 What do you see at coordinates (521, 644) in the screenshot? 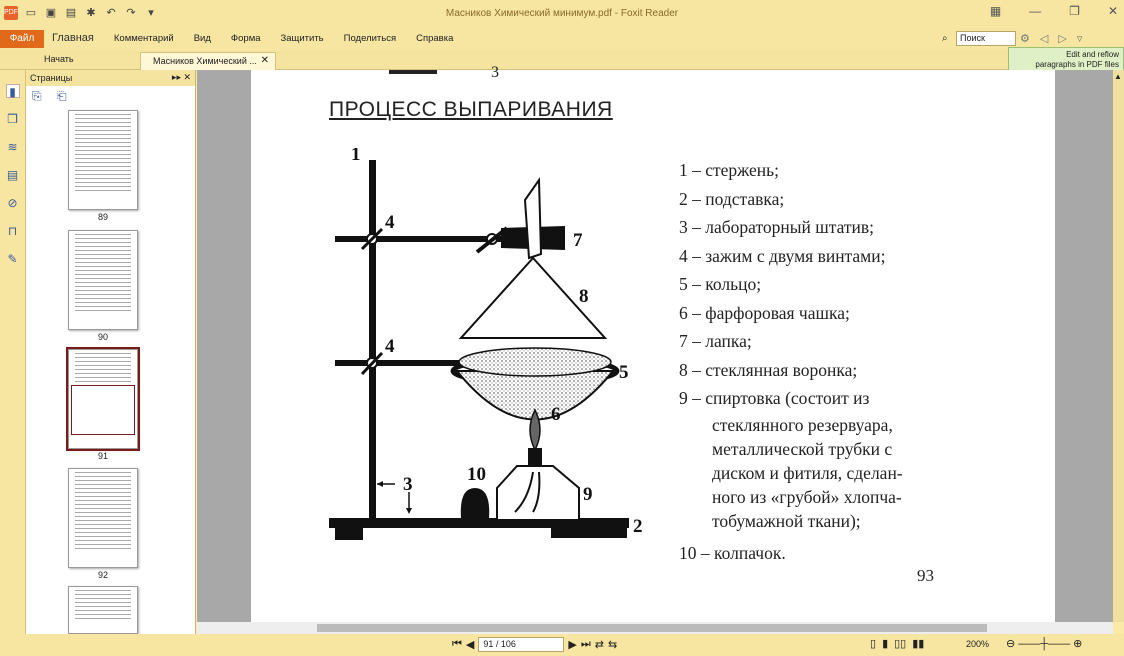
I see `page-number-input: 91 / 106` at bounding box center [521, 644].